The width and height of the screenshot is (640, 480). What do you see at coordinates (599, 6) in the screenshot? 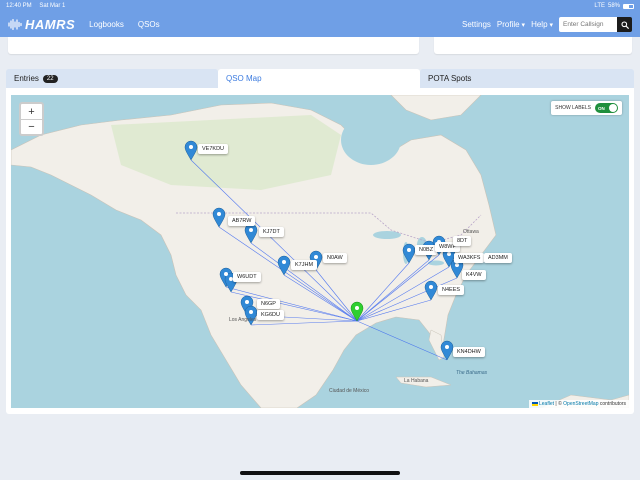
I see `network-label: LTE` at bounding box center [599, 6].